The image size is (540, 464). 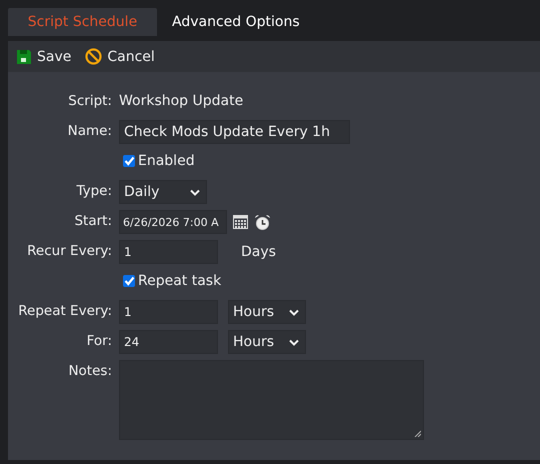 What do you see at coordinates (90, 371) in the screenshot?
I see `field-label: Notes:` at bounding box center [90, 371].